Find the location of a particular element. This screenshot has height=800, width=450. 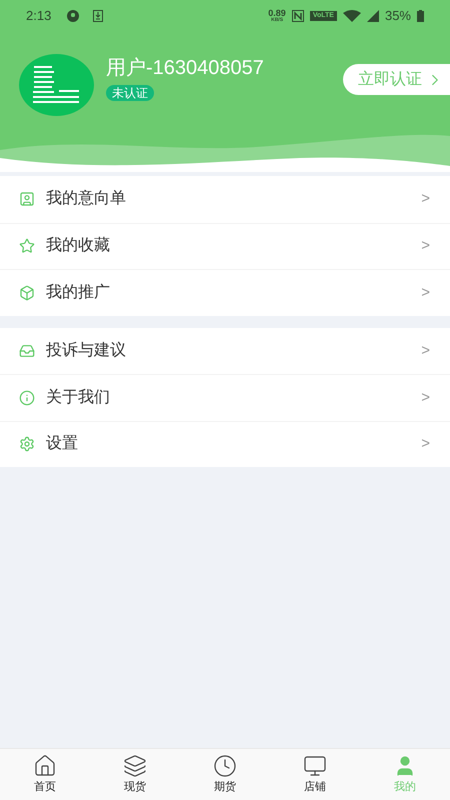

menu-label: 我的意向单 is located at coordinates (86, 199).